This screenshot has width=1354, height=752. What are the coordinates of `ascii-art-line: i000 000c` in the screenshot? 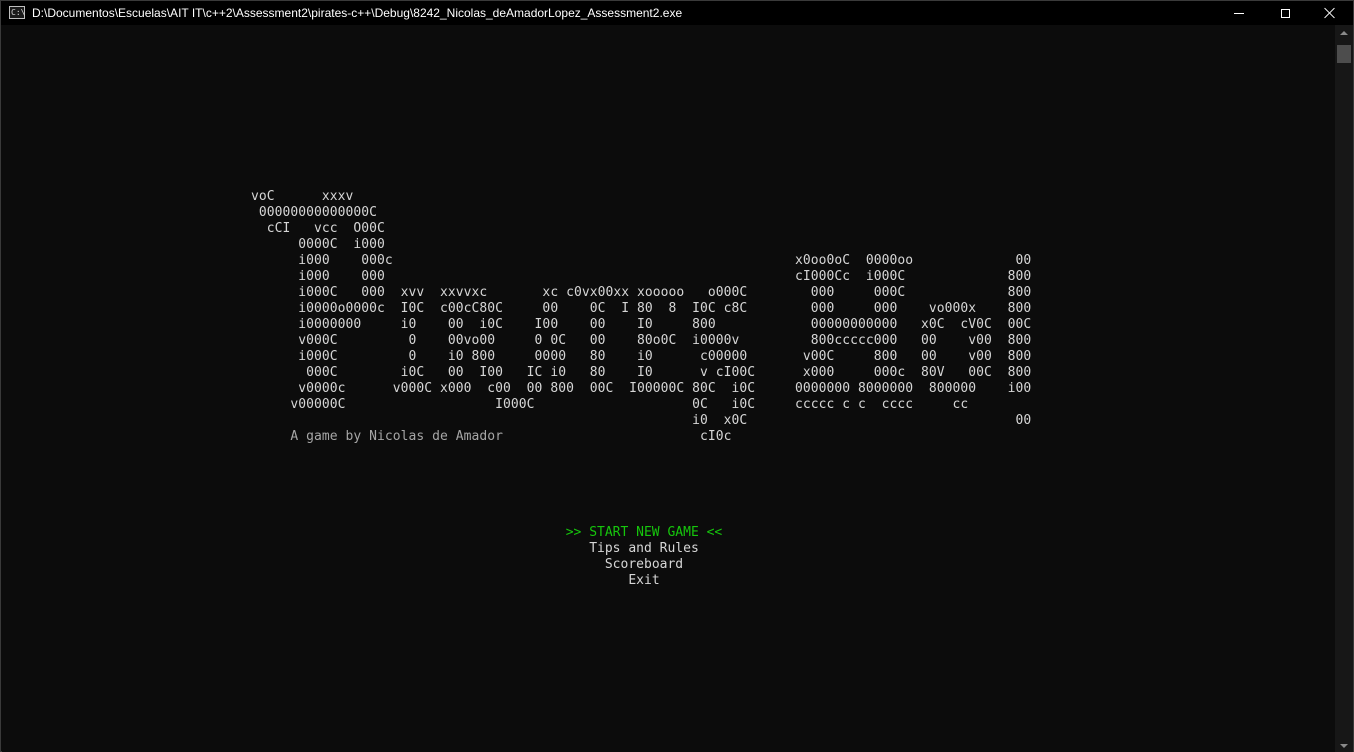 It's located at (322, 260).